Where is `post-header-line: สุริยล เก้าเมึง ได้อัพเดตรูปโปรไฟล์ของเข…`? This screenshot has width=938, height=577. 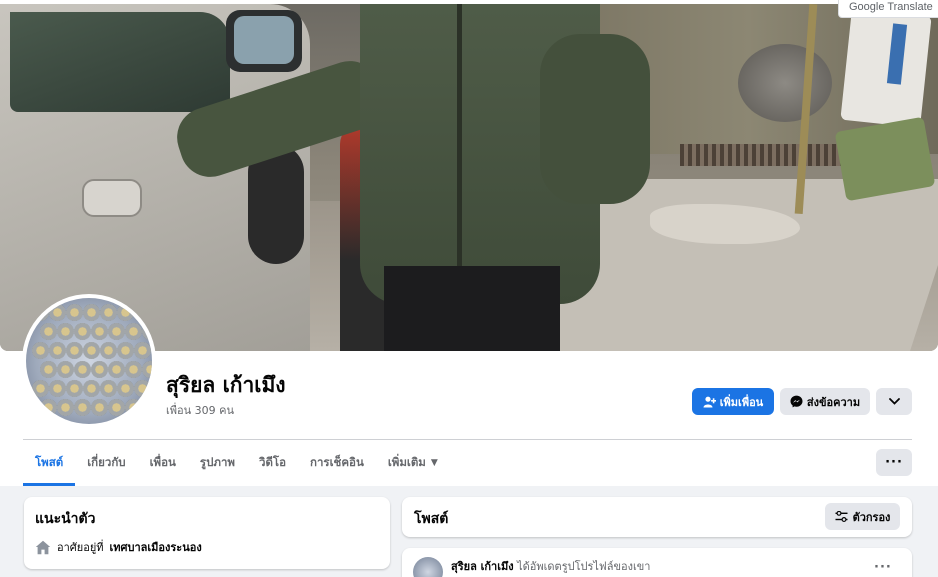
post-header-line: สุริยล เก้าเมึง ได้อัพเดตรูปโปรไฟล์ของเข… is located at coordinates (550, 566).